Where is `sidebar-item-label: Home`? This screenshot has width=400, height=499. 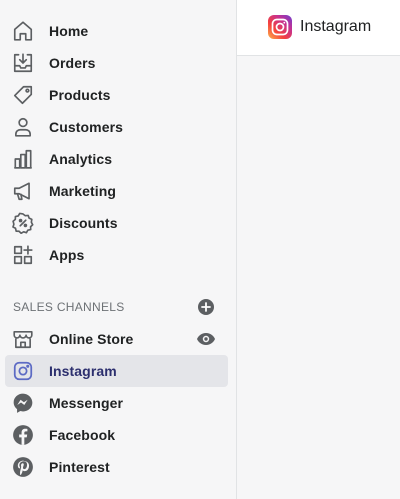
sidebar-item-label: Home is located at coordinates (69, 31).